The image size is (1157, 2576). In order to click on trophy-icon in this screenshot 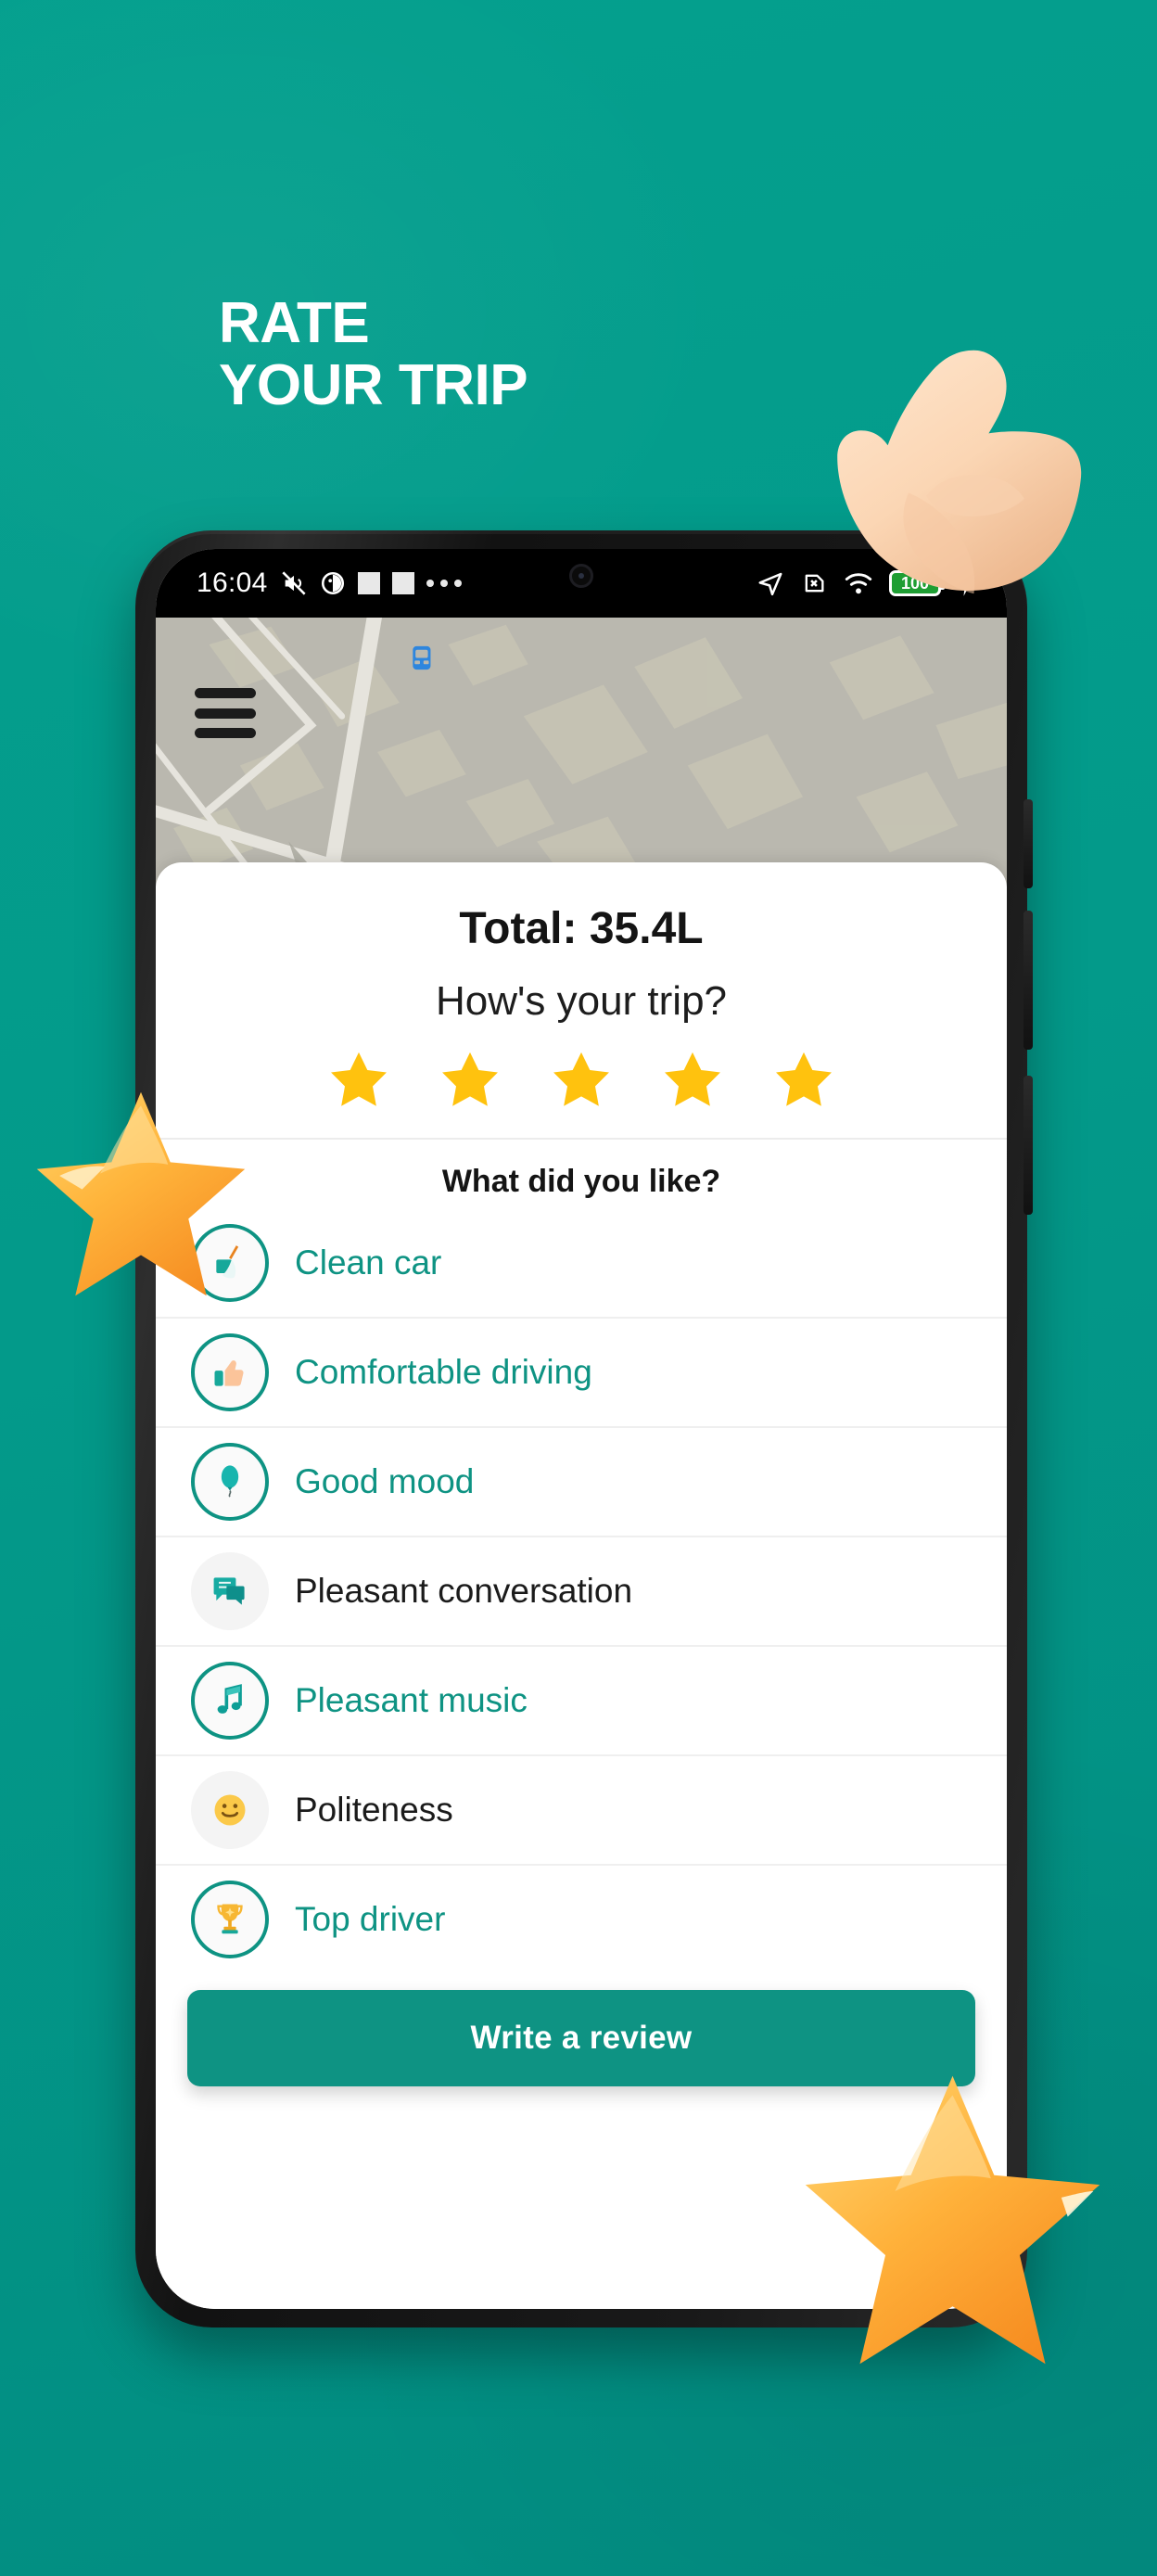, I will do `click(230, 1919)`.